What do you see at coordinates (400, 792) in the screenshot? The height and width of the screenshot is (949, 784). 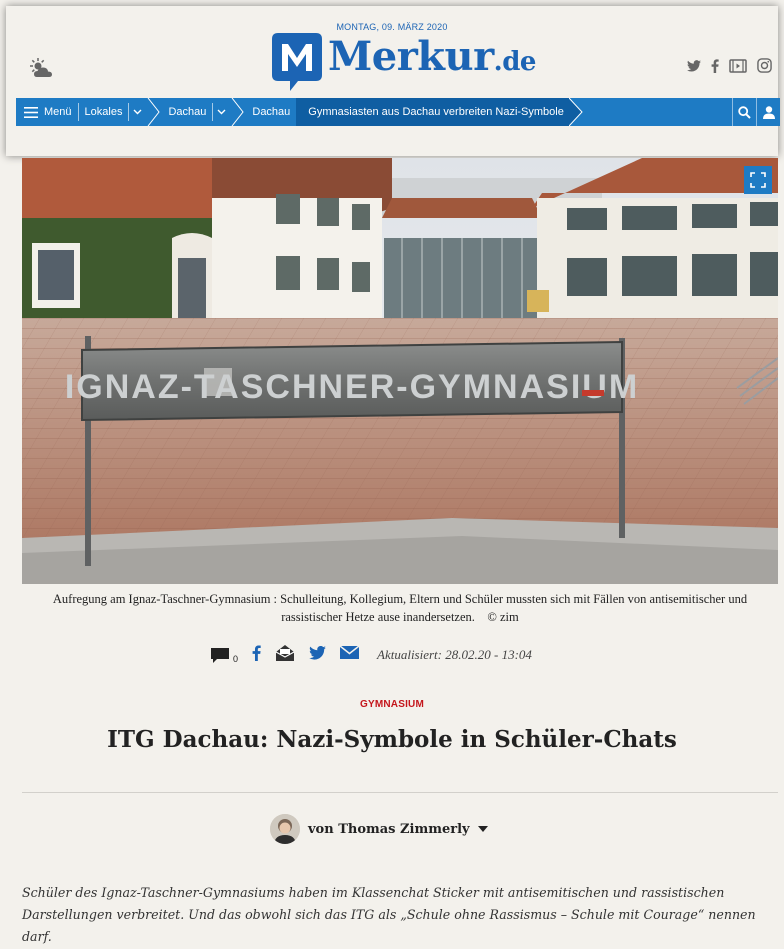 I see `headline-divider` at bounding box center [400, 792].